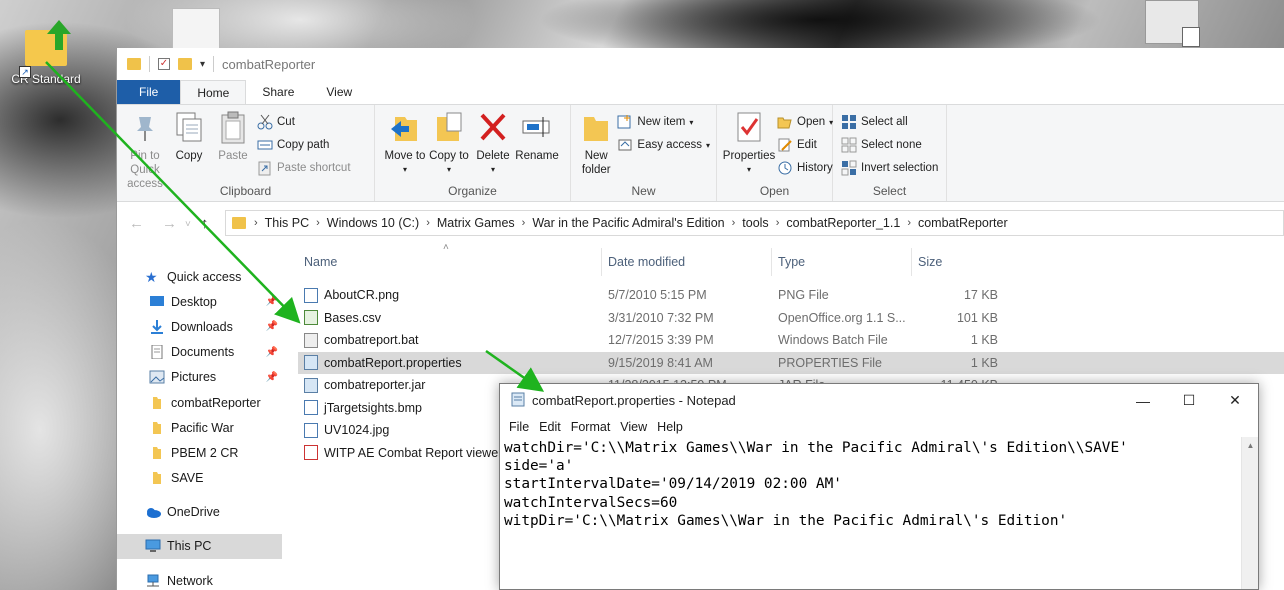 This screenshot has height=590, width=1284. I want to click on new-folder-icon, so click(596, 128).